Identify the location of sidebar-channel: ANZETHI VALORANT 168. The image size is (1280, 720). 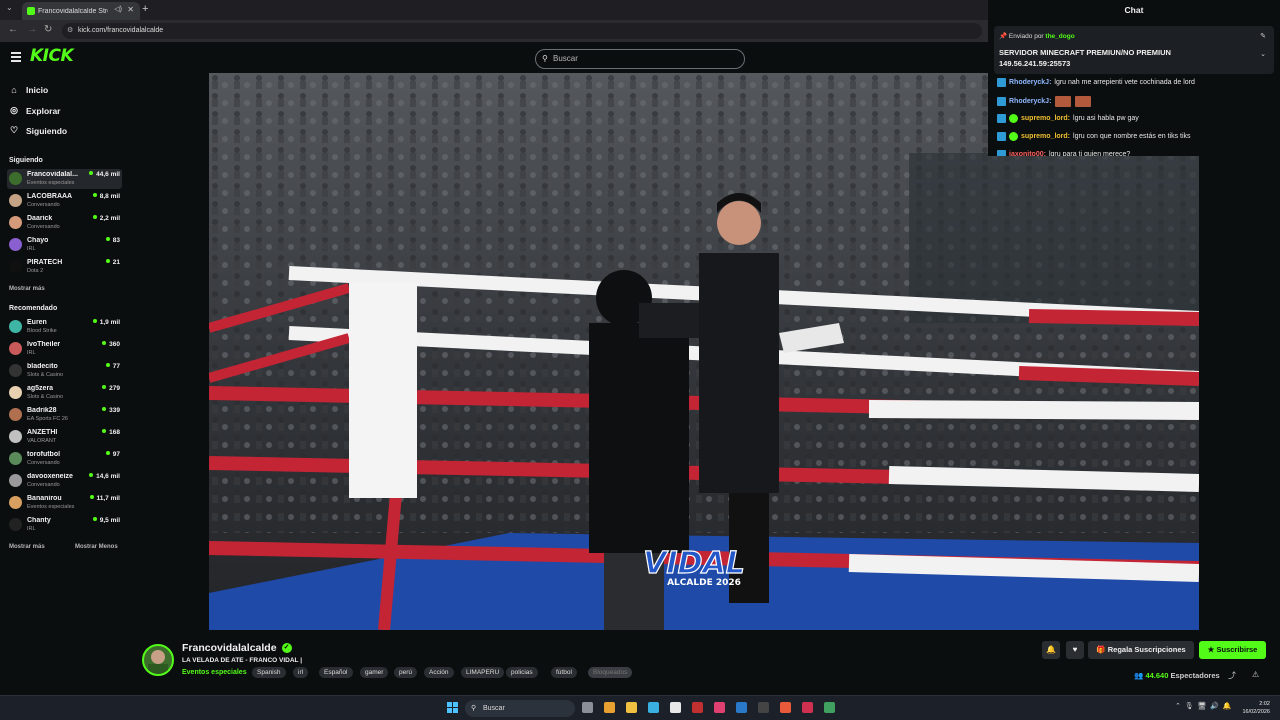
(64, 437).